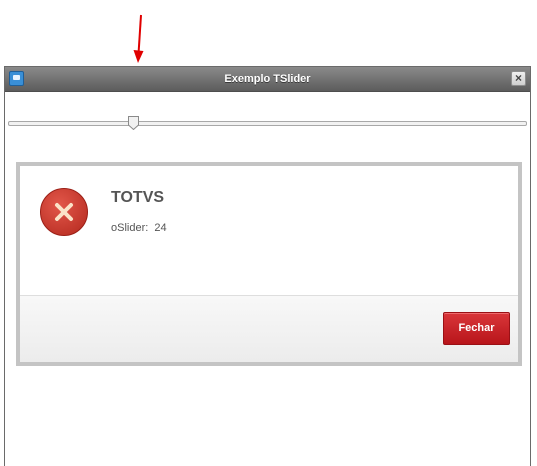 The image size is (537, 466). Describe the element at coordinates (133, 123) in the screenshot. I see `slider-thumb` at that location.